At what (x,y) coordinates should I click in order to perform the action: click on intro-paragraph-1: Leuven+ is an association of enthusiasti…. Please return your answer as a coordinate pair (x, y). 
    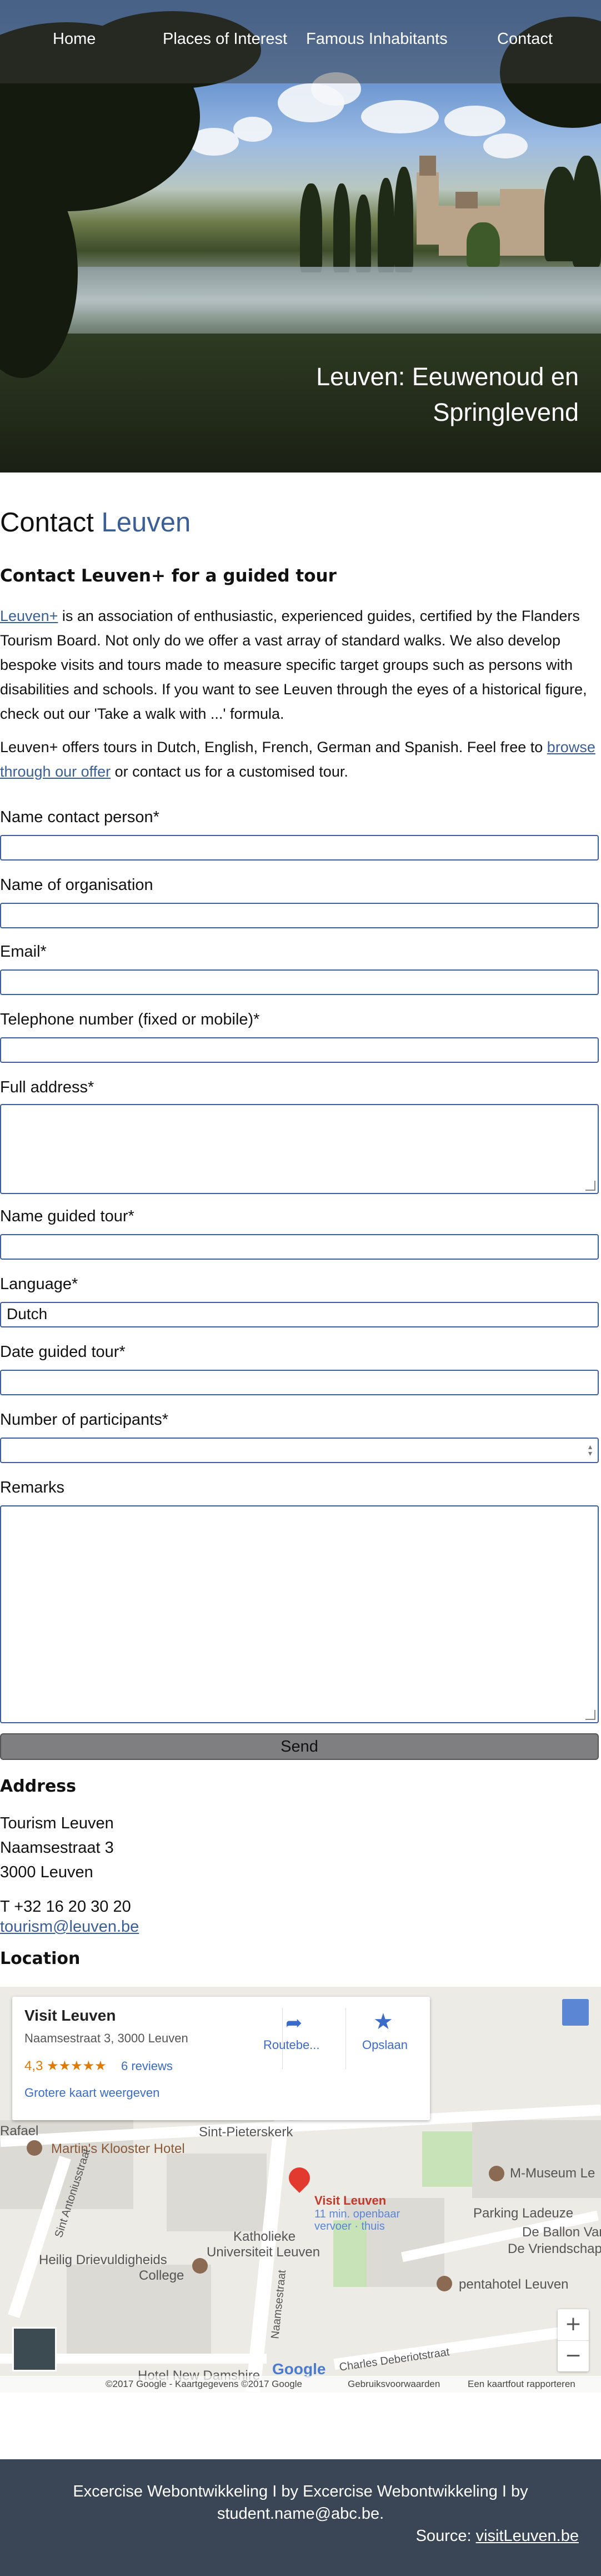
    Looking at the image, I should click on (300, 665).